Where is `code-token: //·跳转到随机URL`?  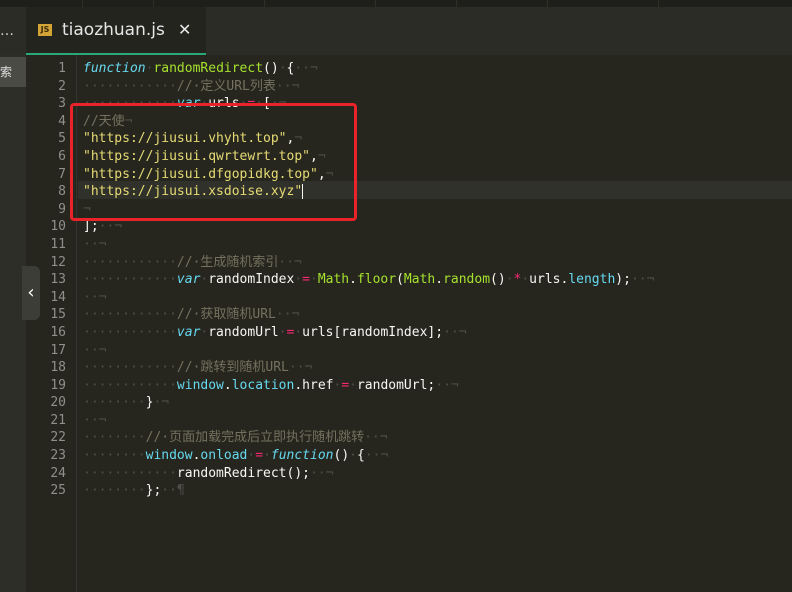 code-token: //·跳转到随机URL is located at coordinates (232, 368).